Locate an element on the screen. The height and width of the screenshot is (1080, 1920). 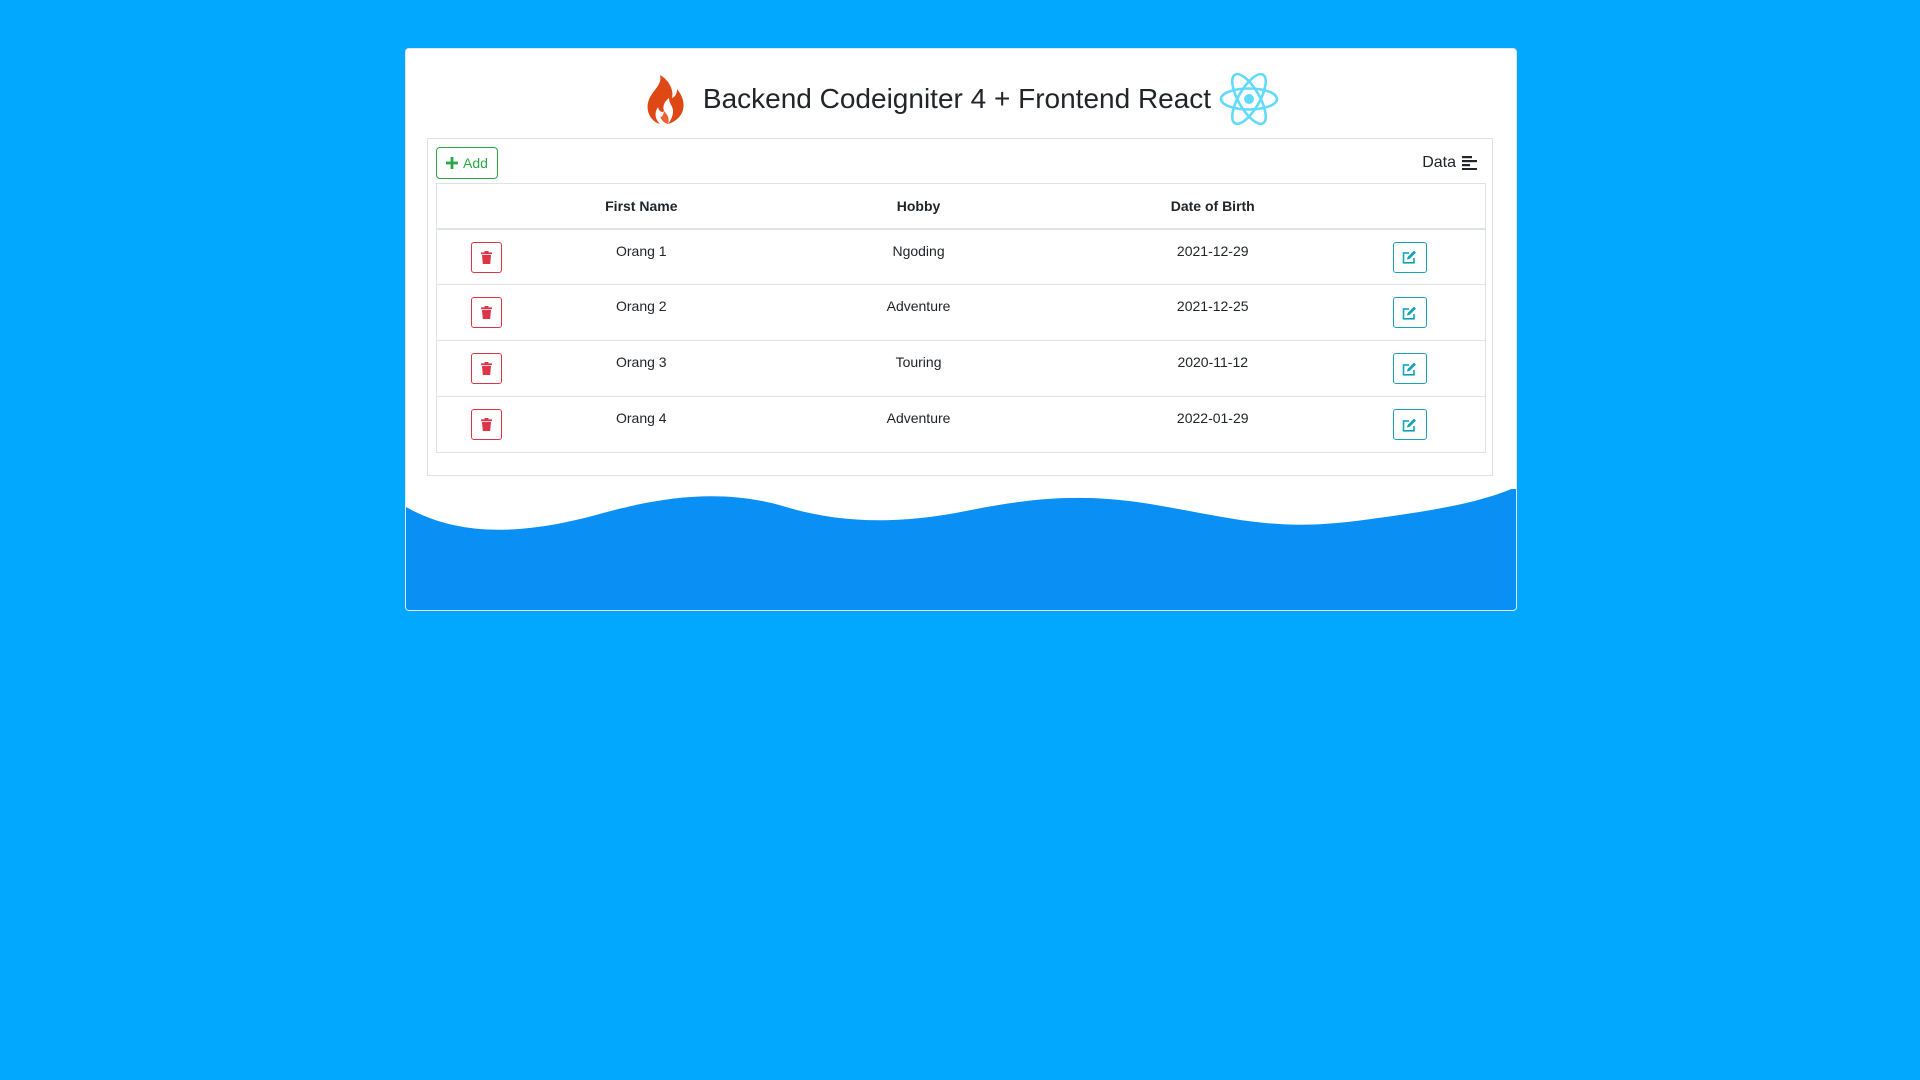
first-name-cell: Orang 1 is located at coordinates (641, 250).